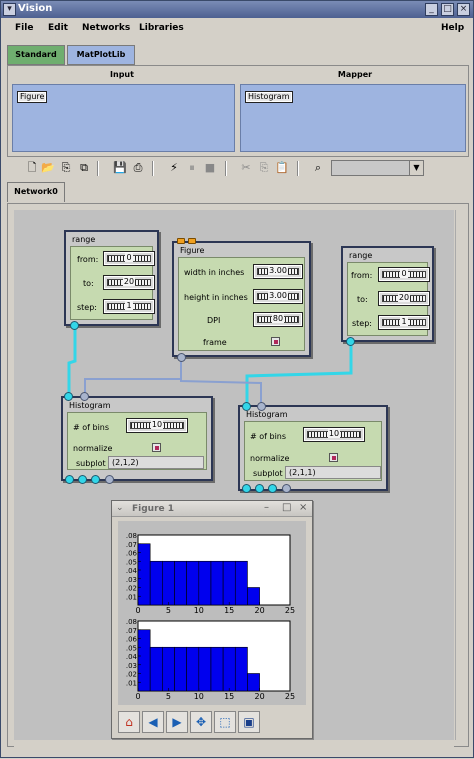 This screenshot has height=759, width=474. What do you see at coordinates (156, 462) in the screenshot?
I see `subplot-field: (2,1,2)` at bounding box center [156, 462].